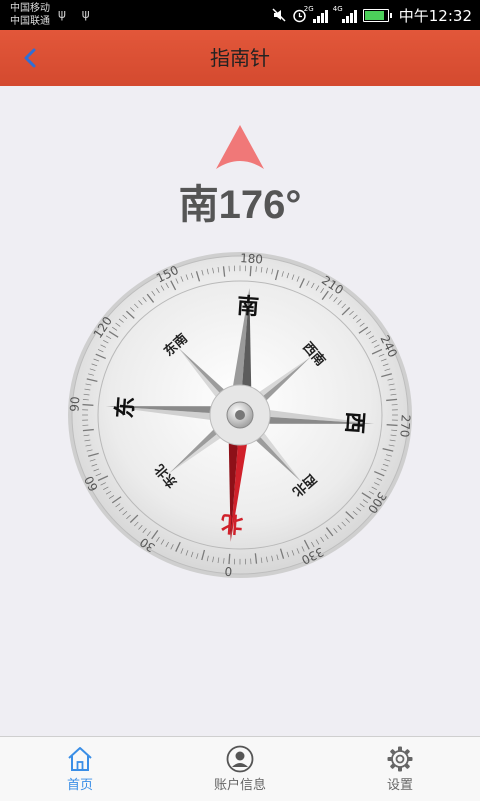 The height and width of the screenshot is (801, 480). What do you see at coordinates (338, 9) in the screenshot?
I see `network-type-4g: 4G` at bounding box center [338, 9].